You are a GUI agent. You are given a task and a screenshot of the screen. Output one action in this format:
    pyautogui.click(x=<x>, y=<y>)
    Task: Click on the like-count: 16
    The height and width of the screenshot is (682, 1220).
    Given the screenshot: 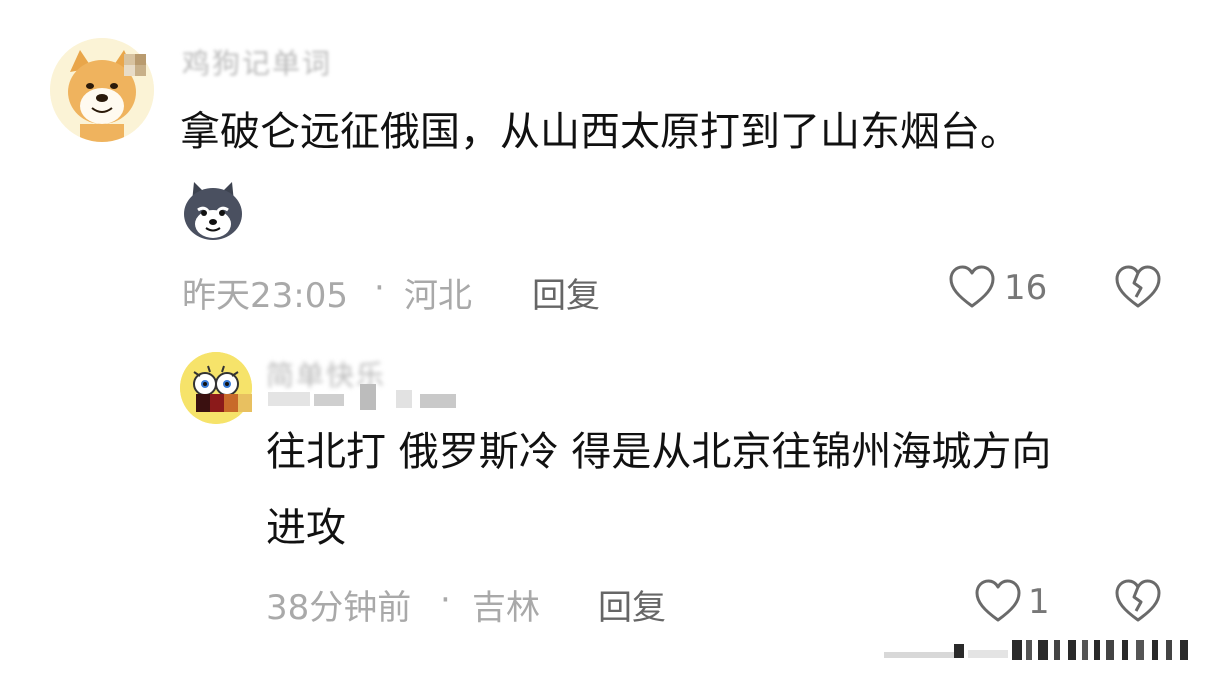 What is the action you would take?
    pyautogui.click(x=1026, y=288)
    